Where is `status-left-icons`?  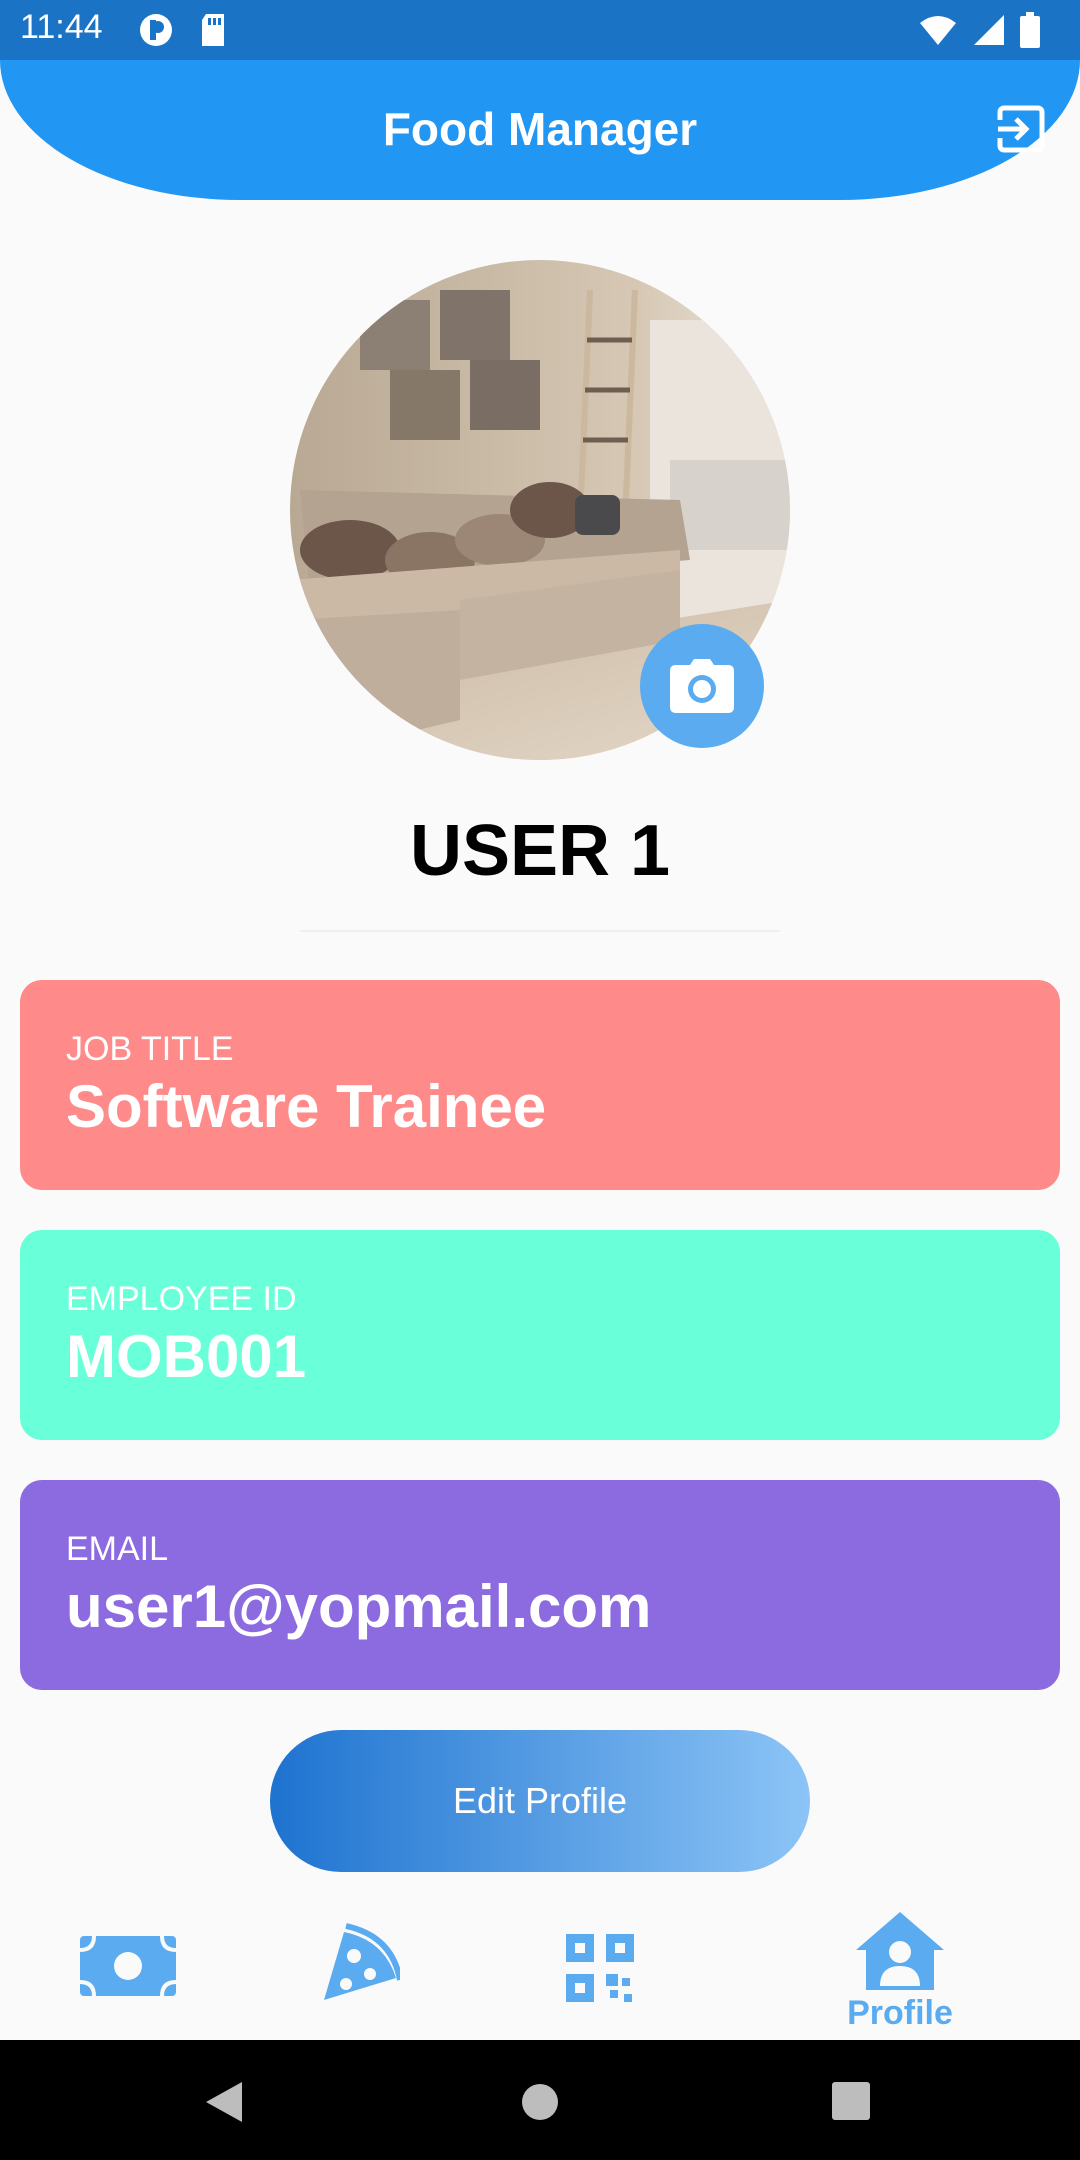
status-left-icons is located at coordinates (183, 30).